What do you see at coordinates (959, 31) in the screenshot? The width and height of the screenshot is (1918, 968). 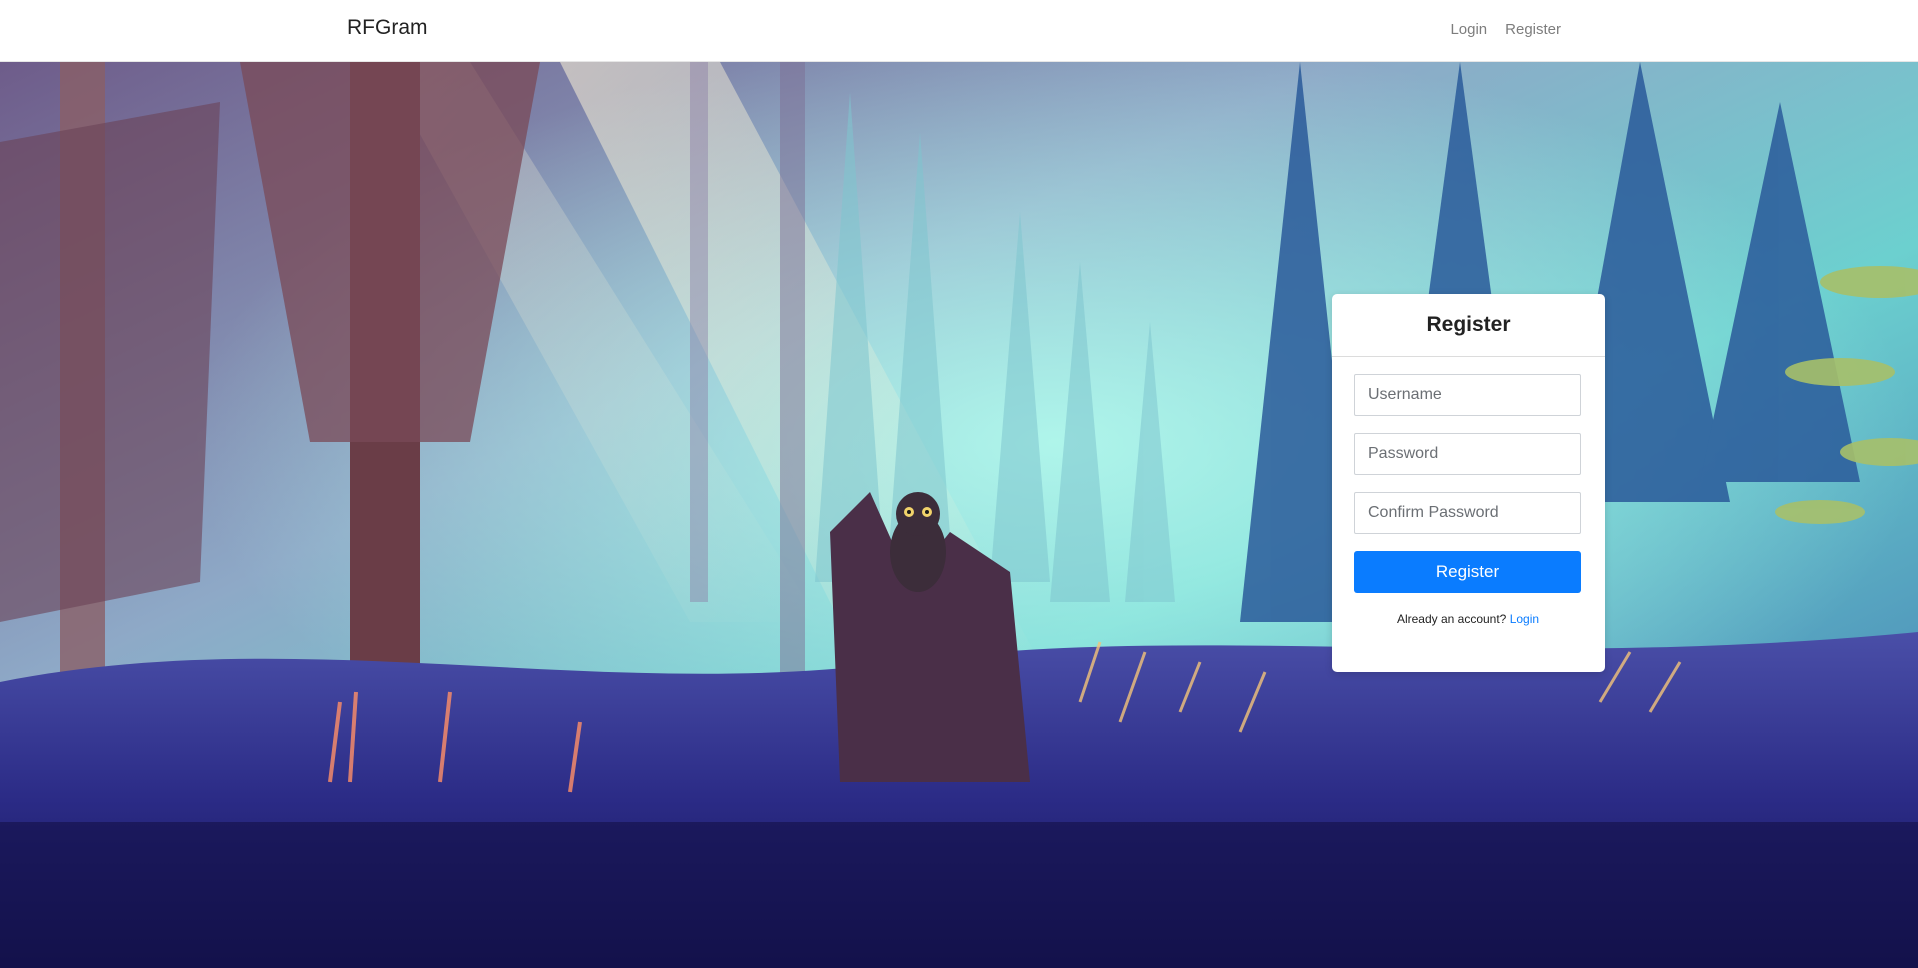 I see `navbar: RFGram Login Register` at bounding box center [959, 31].